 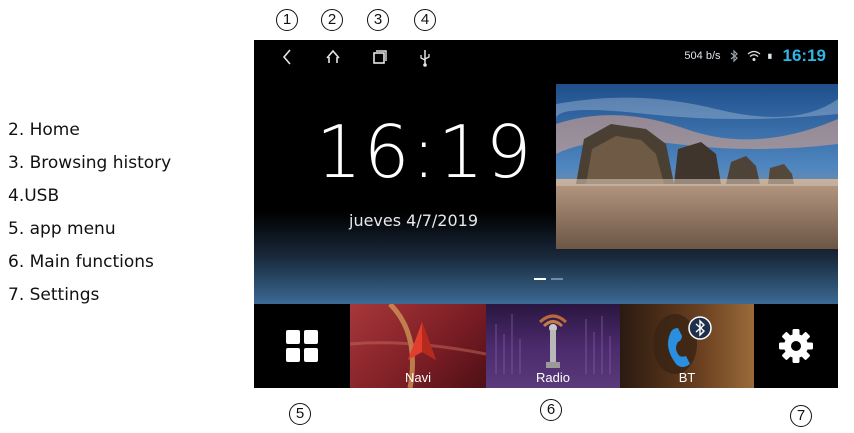 What do you see at coordinates (546, 57) in the screenshot?
I see `status-bar: 504 b/s 16:19` at bounding box center [546, 57].